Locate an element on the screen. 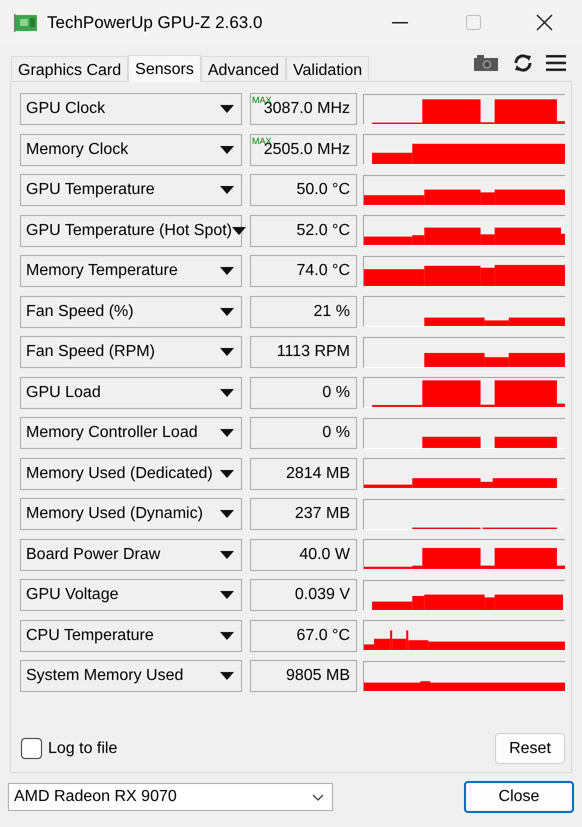  sensor-selector: GPU Voltage is located at coordinates (131, 595).